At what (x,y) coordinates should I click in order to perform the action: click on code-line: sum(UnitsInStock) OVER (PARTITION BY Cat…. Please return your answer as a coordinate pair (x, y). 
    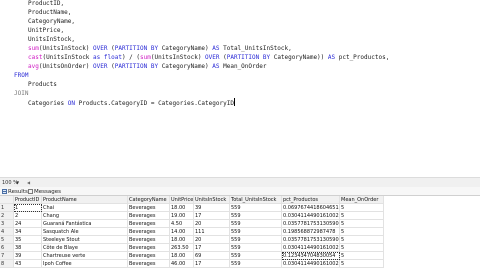
    Looking at the image, I should click on (160, 48).